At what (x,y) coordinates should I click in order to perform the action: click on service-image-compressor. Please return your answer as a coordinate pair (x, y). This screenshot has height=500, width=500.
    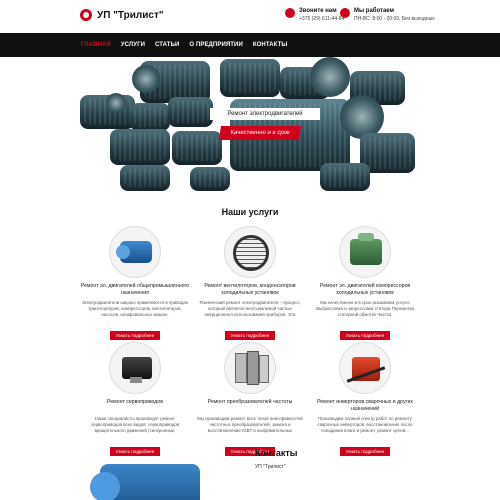
    Looking at the image, I should click on (365, 252).